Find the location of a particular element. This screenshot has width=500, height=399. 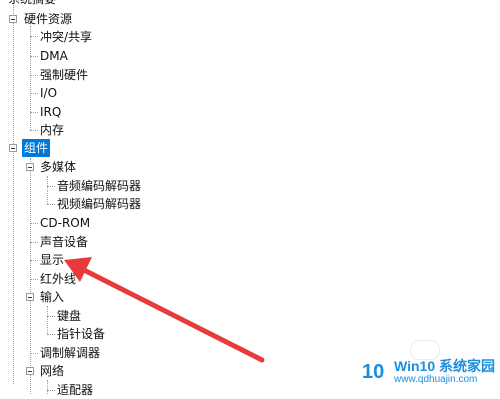

annotation-arrow-icon is located at coordinates (164, 310).